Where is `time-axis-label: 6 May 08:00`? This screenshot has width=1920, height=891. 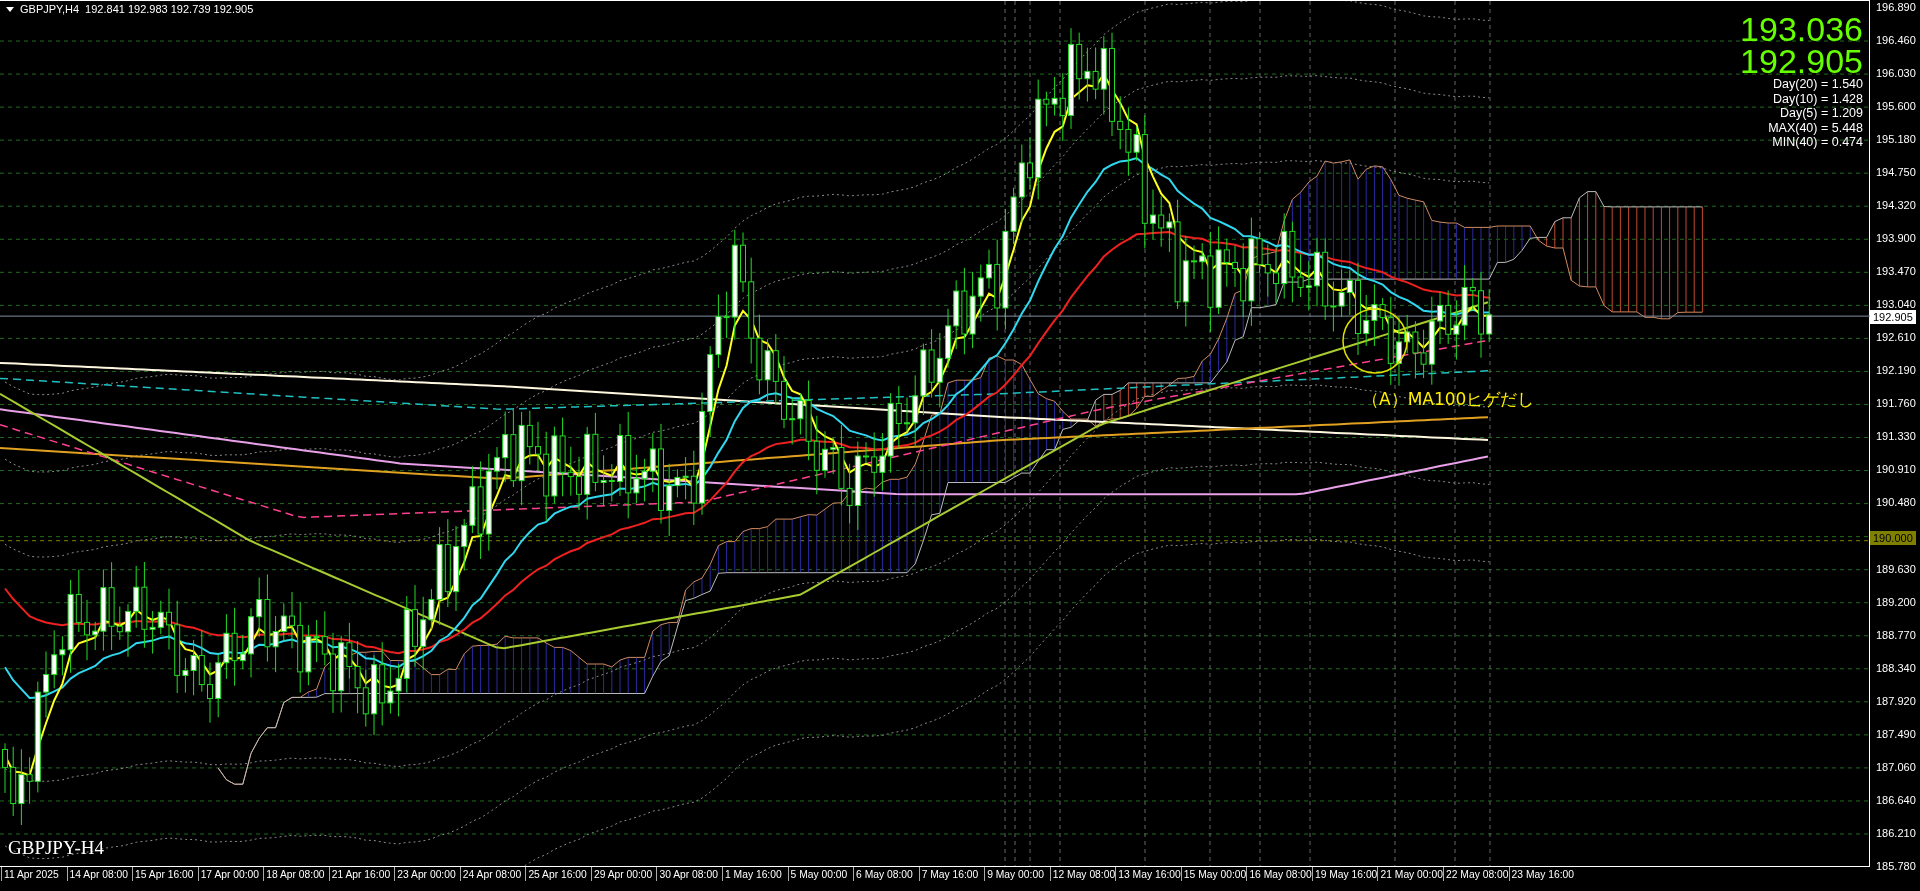
time-axis-label: 6 May 08:00 is located at coordinates (886, 874).